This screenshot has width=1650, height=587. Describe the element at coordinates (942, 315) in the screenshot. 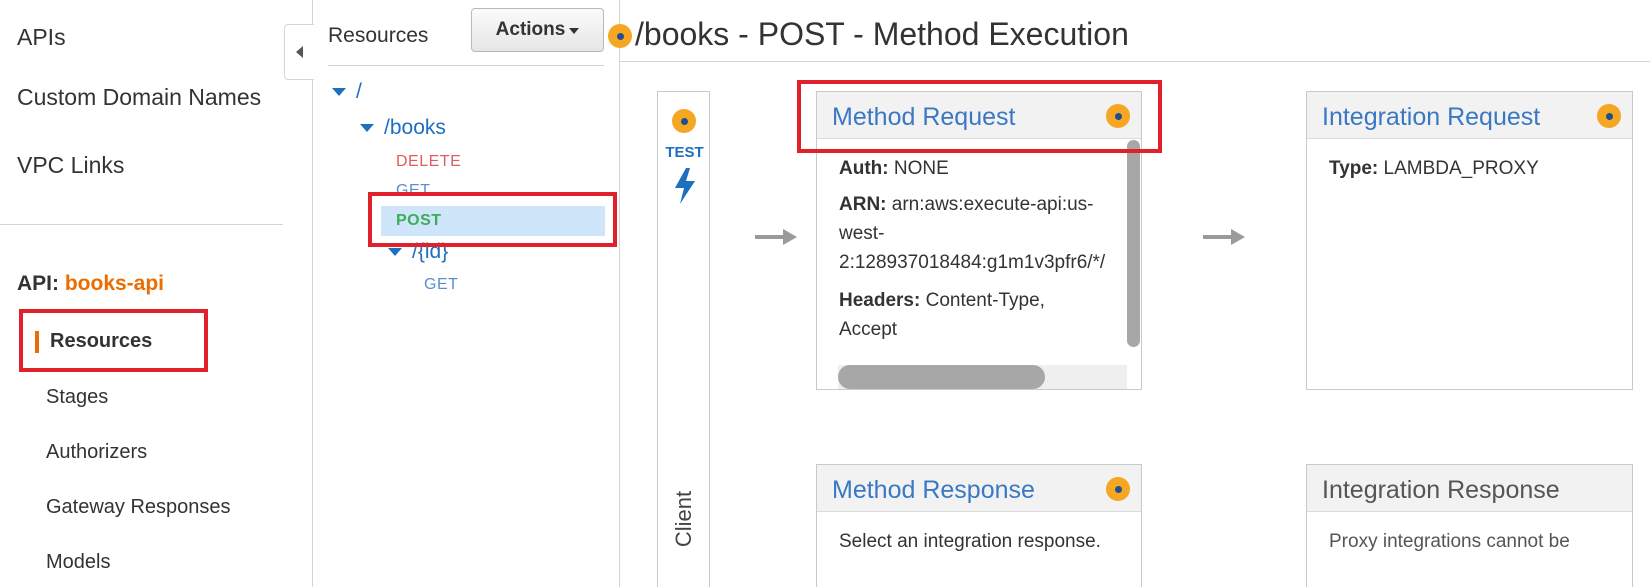

I see `method-request-headers: Headers: Content-Type, Accept` at that location.